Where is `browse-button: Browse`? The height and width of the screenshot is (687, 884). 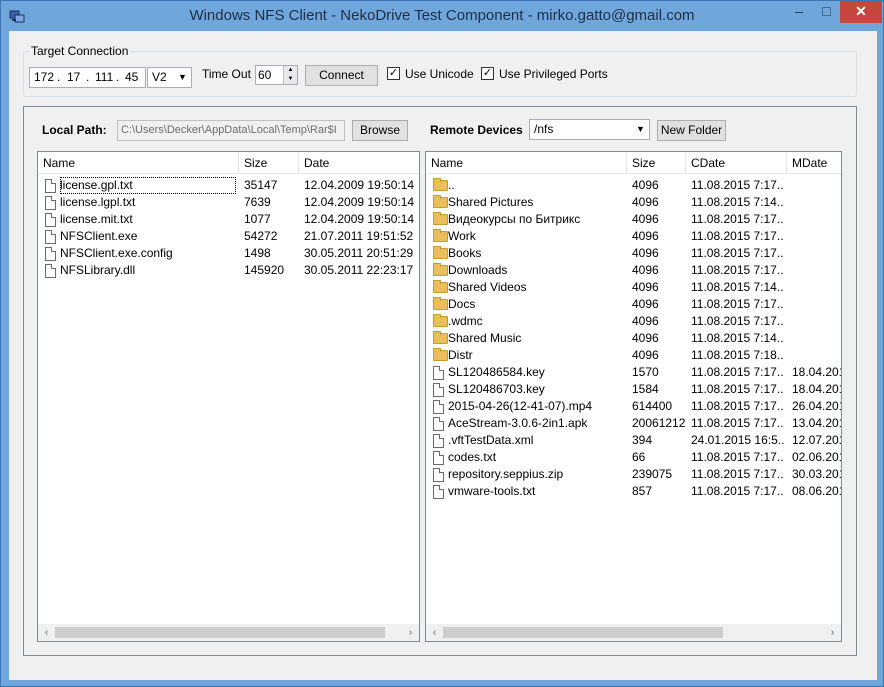 browse-button: Browse is located at coordinates (380, 130).